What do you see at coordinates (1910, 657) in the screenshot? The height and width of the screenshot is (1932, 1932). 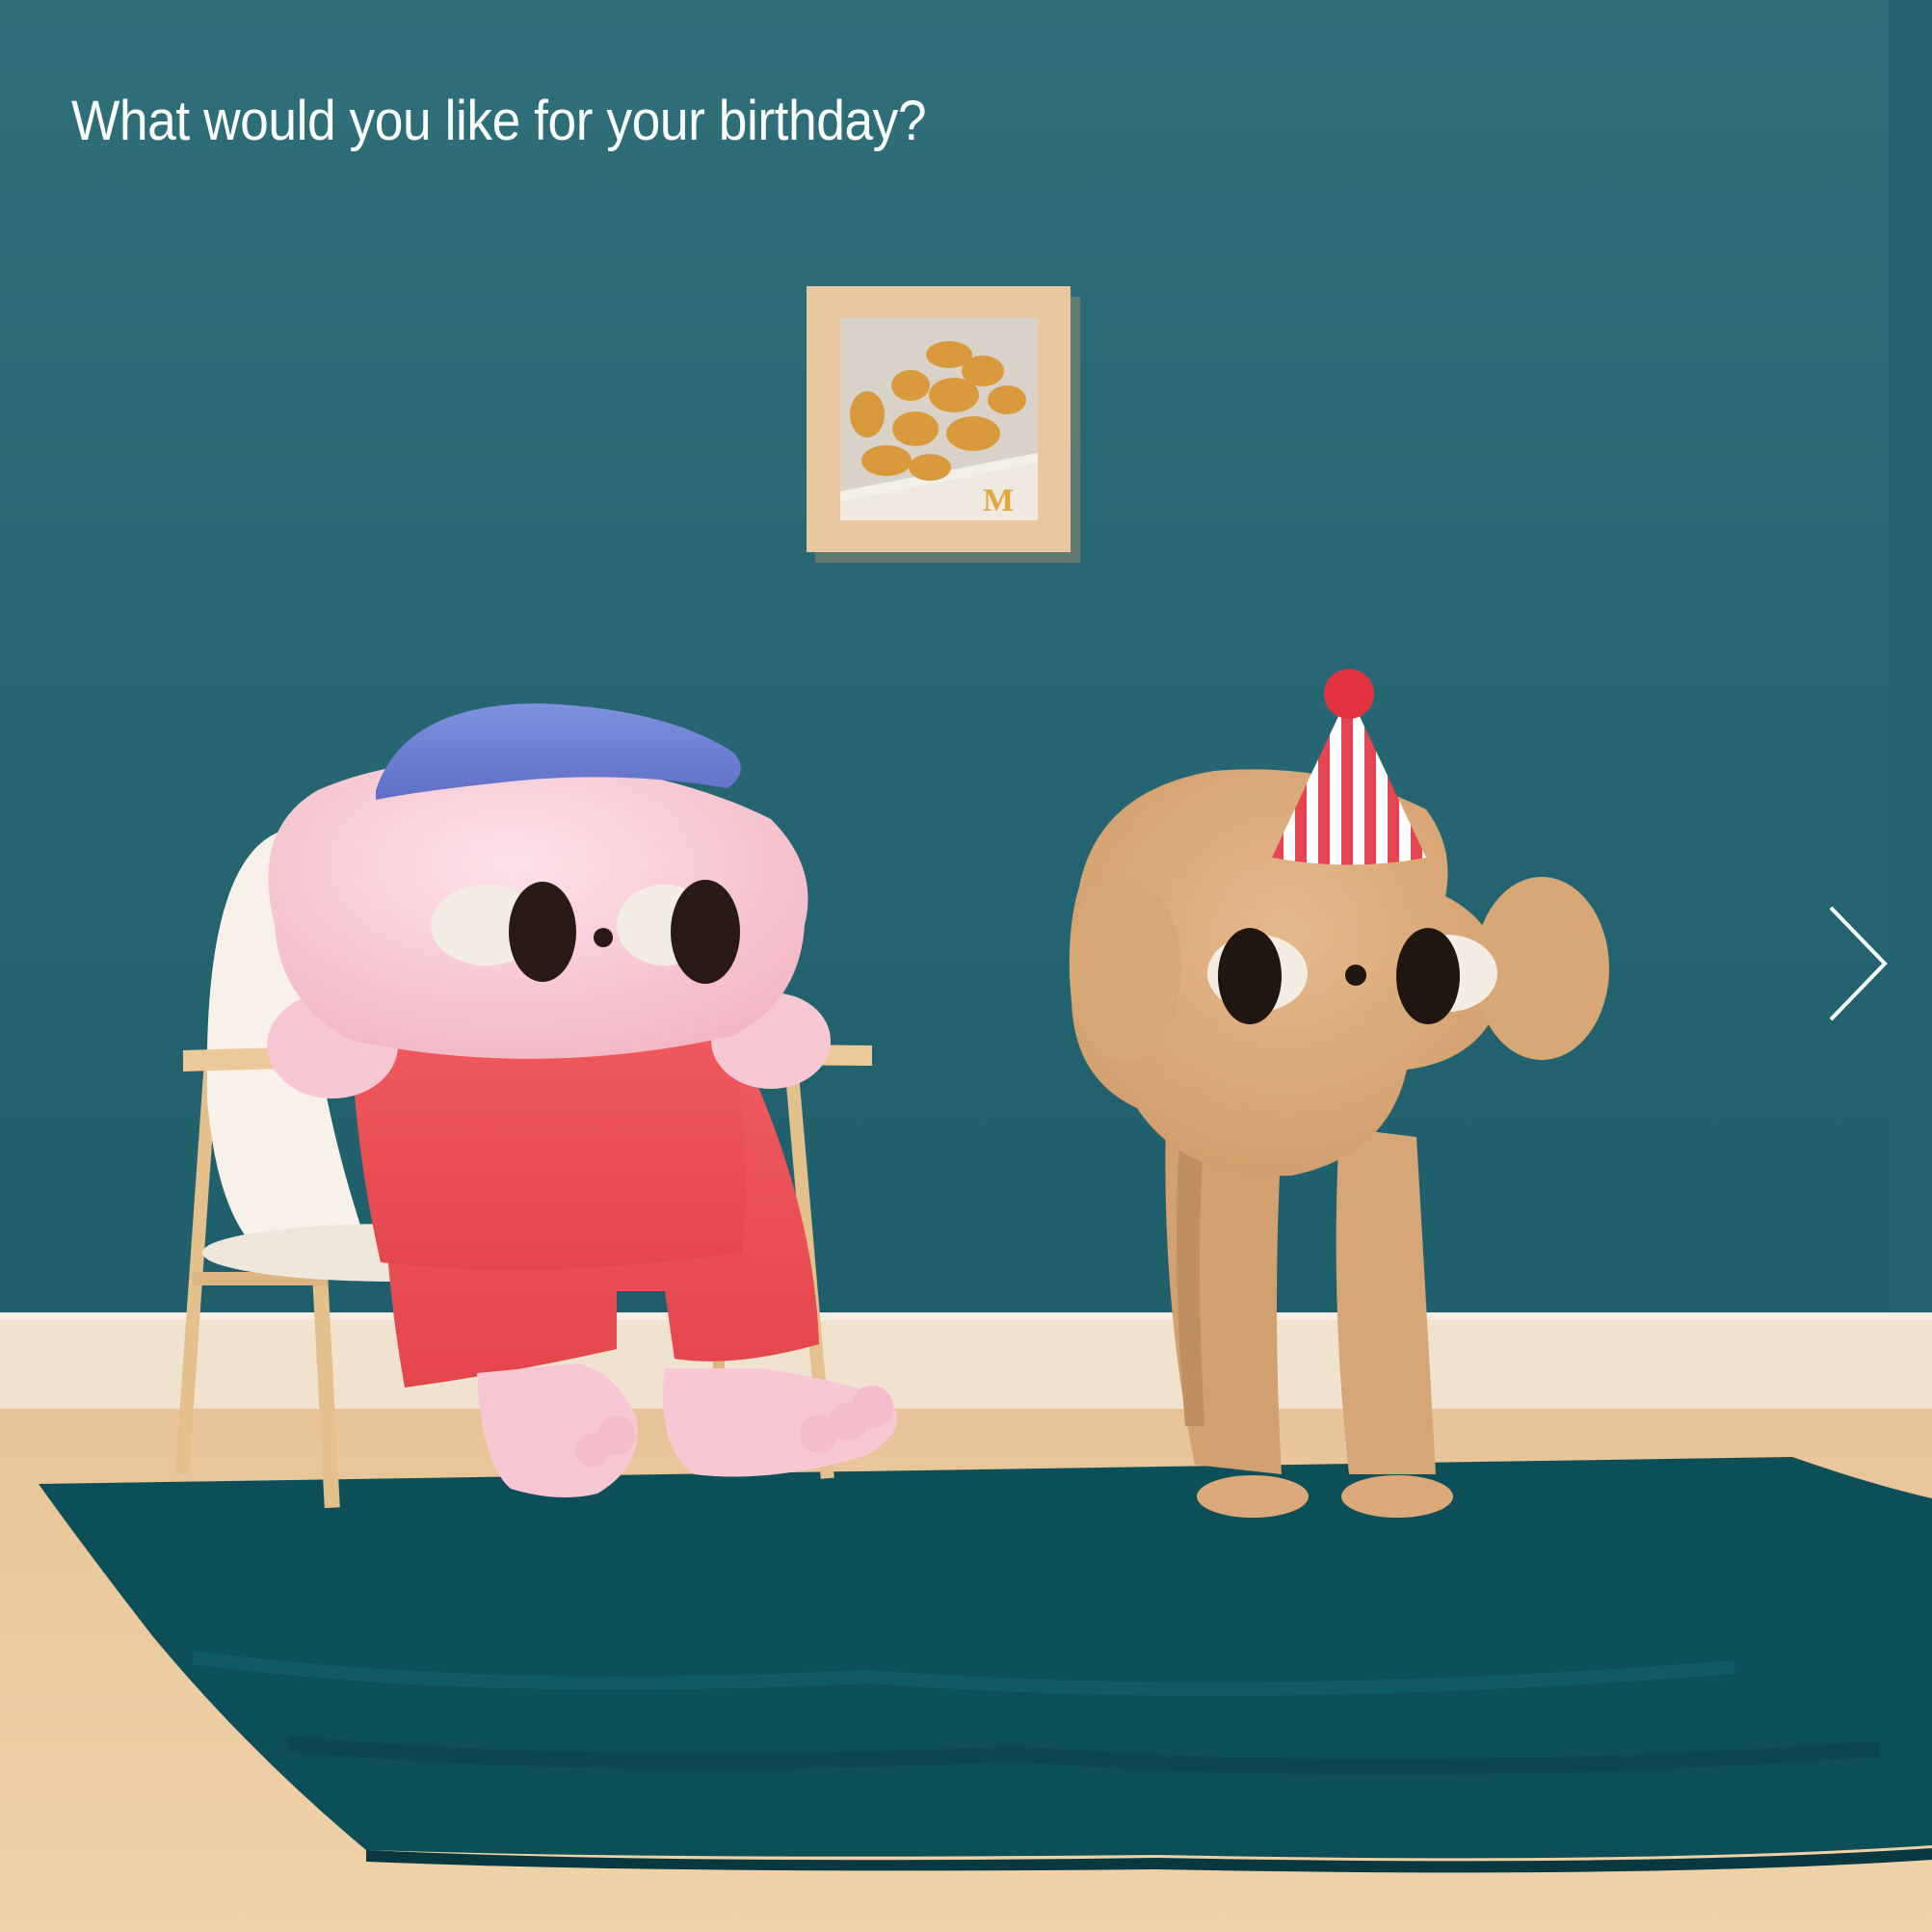 I see `wall-corner` at bounding box center [1910, 657].